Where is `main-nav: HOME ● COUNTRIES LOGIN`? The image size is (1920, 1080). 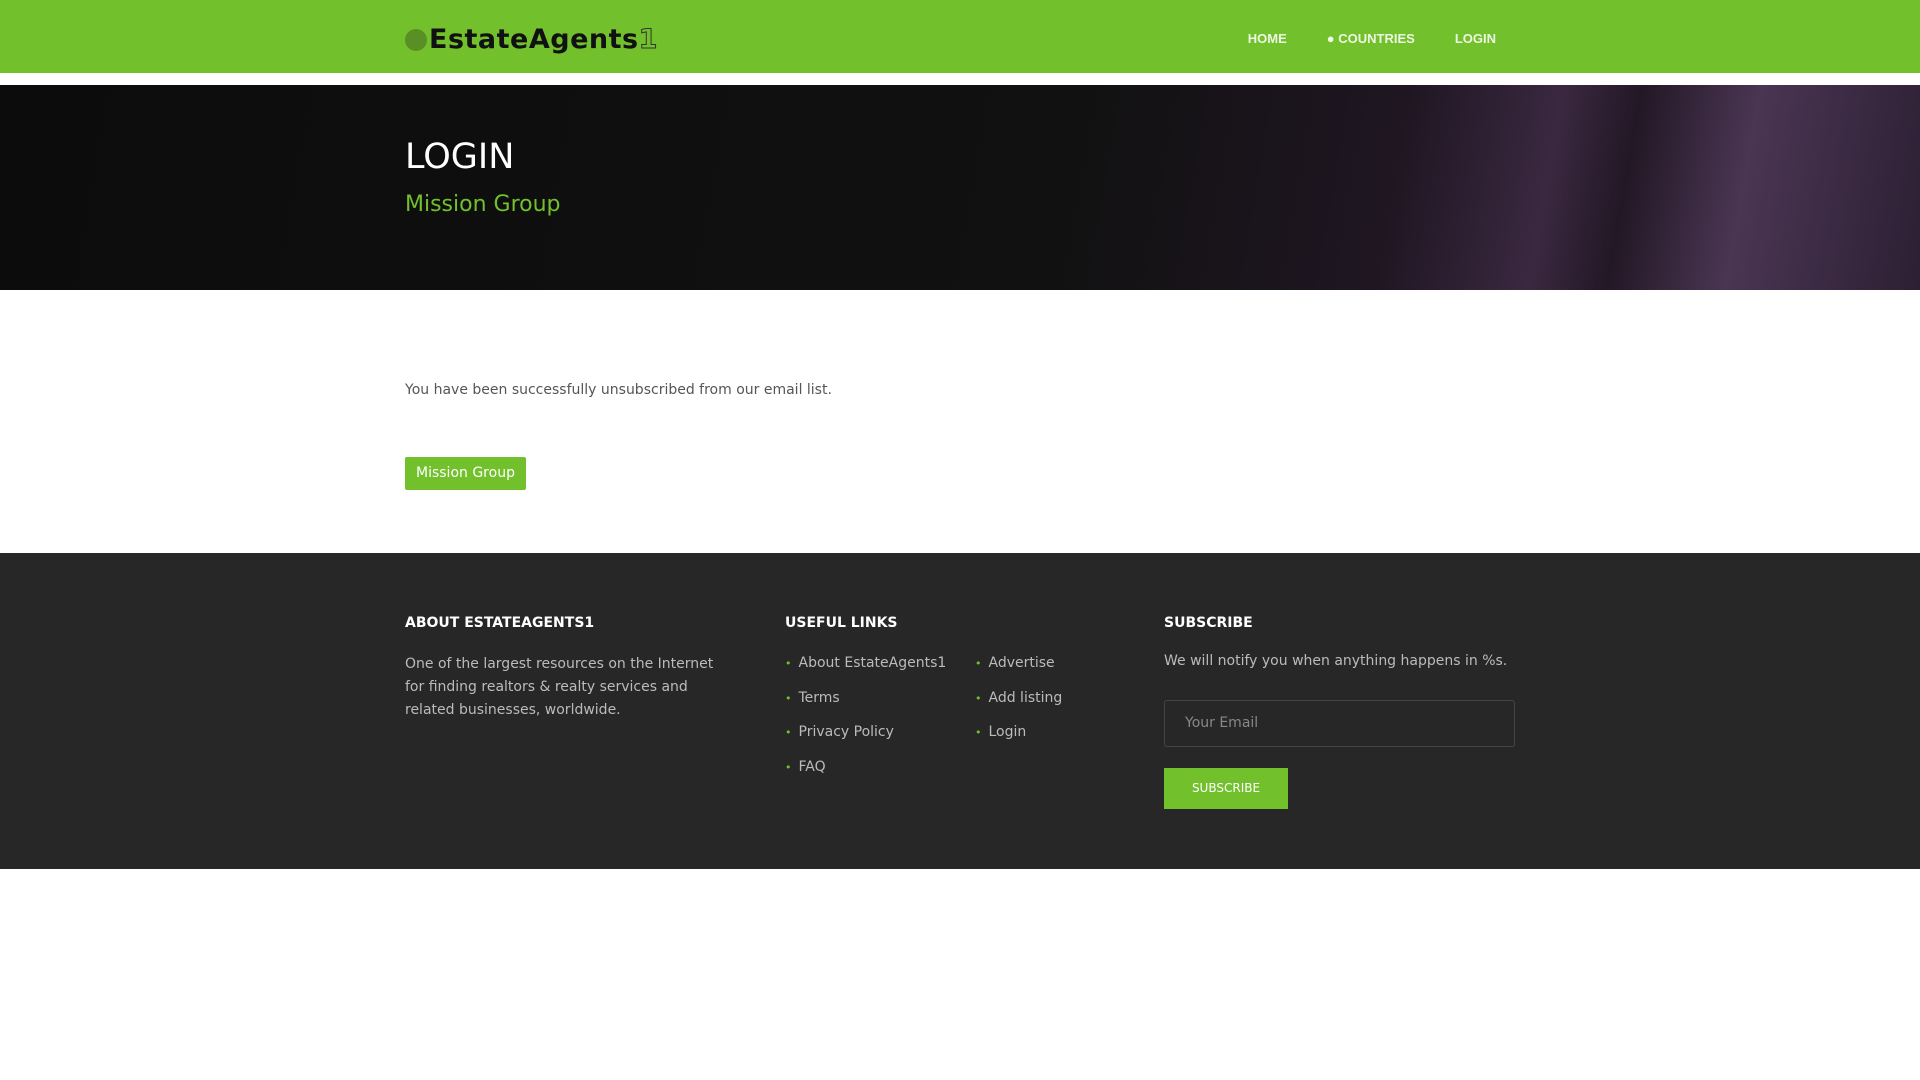 main-nav: HOME ● COUNTRIES LOGIN is located at coordinates (1372, 38).